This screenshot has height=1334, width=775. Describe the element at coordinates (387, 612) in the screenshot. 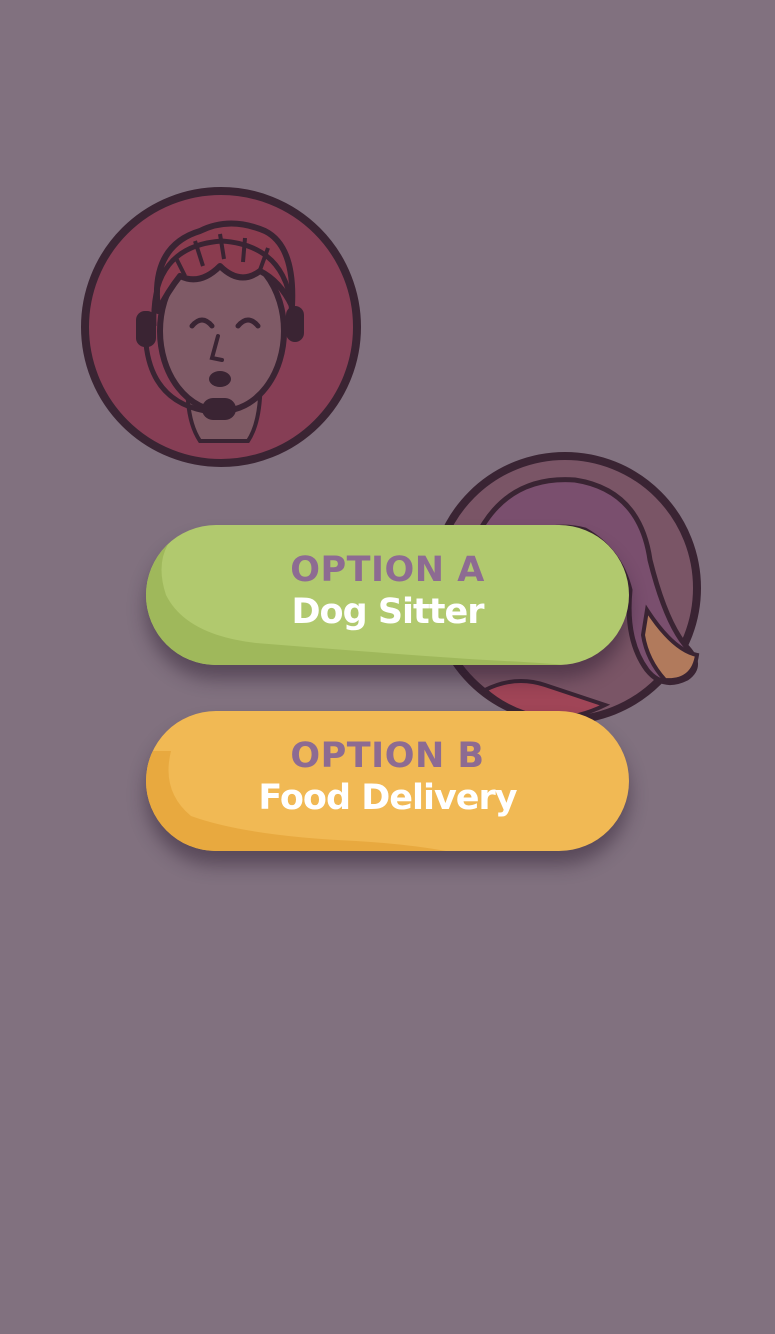

I see `option-a-value: Dog Sitter` at that location.